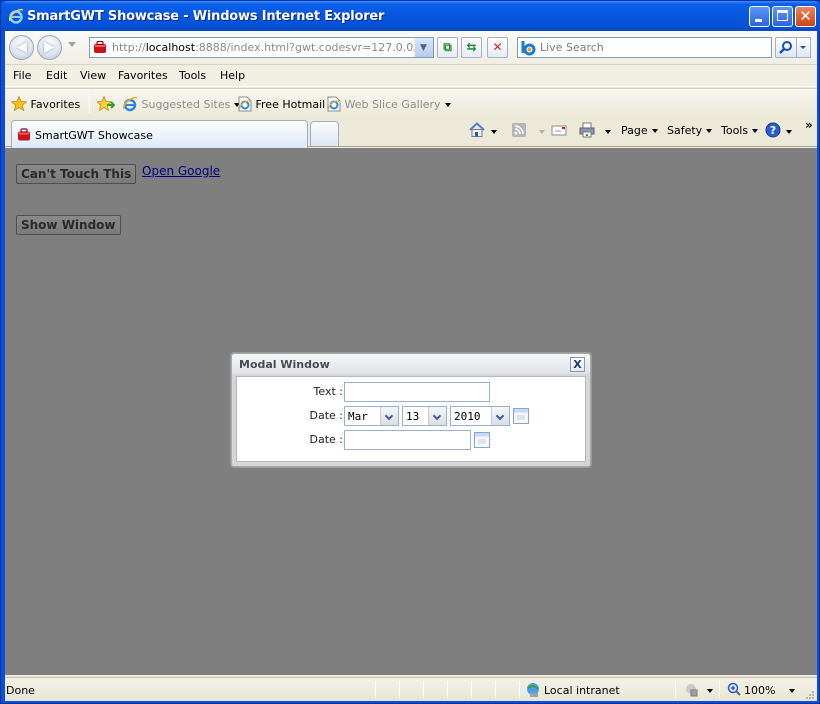 The height and width of the screenshot is (704, 820). Describe the element at coordinates (93, 75) in the screenshot. I see `menu-view: View` at that location.